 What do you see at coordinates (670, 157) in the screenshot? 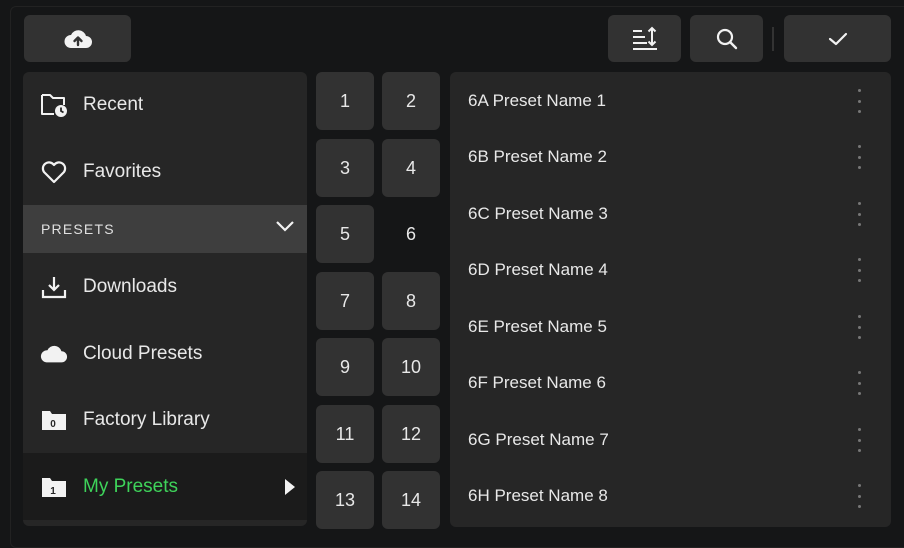
I see `preset-row: 6B Preset Name 2` at bounding box center [670, 157].